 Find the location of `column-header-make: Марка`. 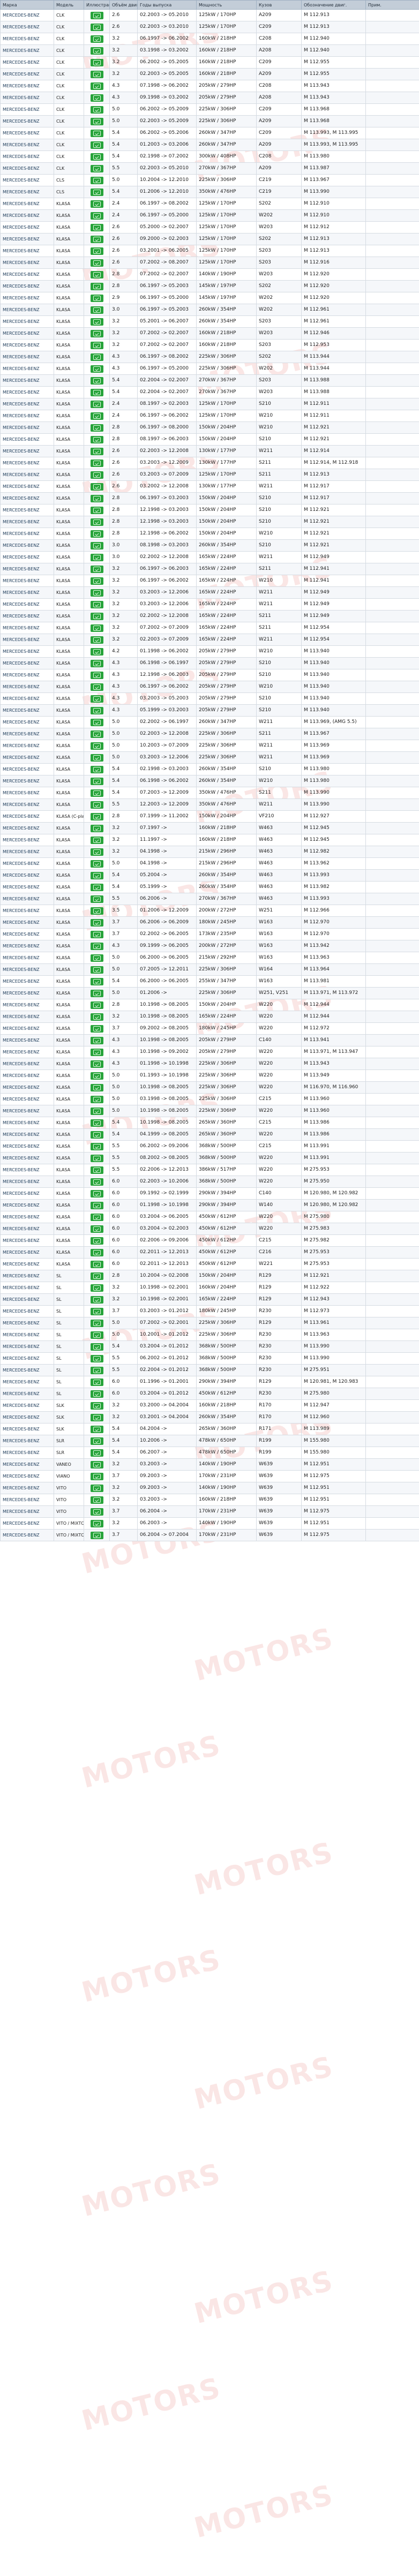

column-header-make: Марка is located at coordinates (27, 5).